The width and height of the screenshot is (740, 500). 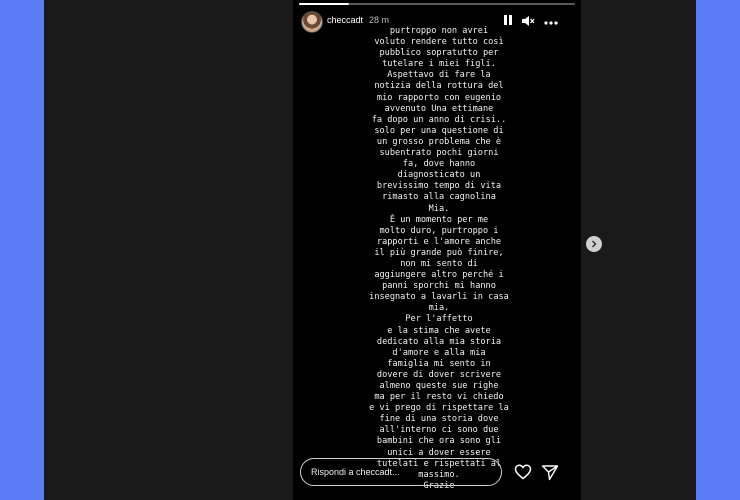 I want to click on next-story-button, so click(x=594, y=244).